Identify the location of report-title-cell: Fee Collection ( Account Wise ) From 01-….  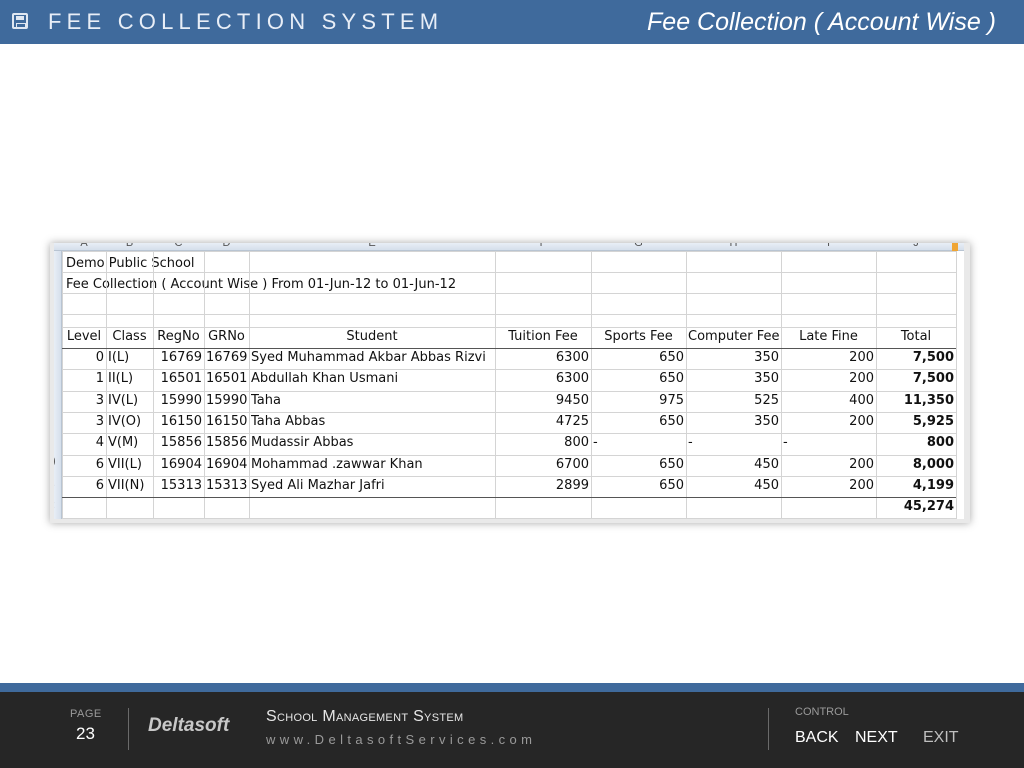
(261, 284).